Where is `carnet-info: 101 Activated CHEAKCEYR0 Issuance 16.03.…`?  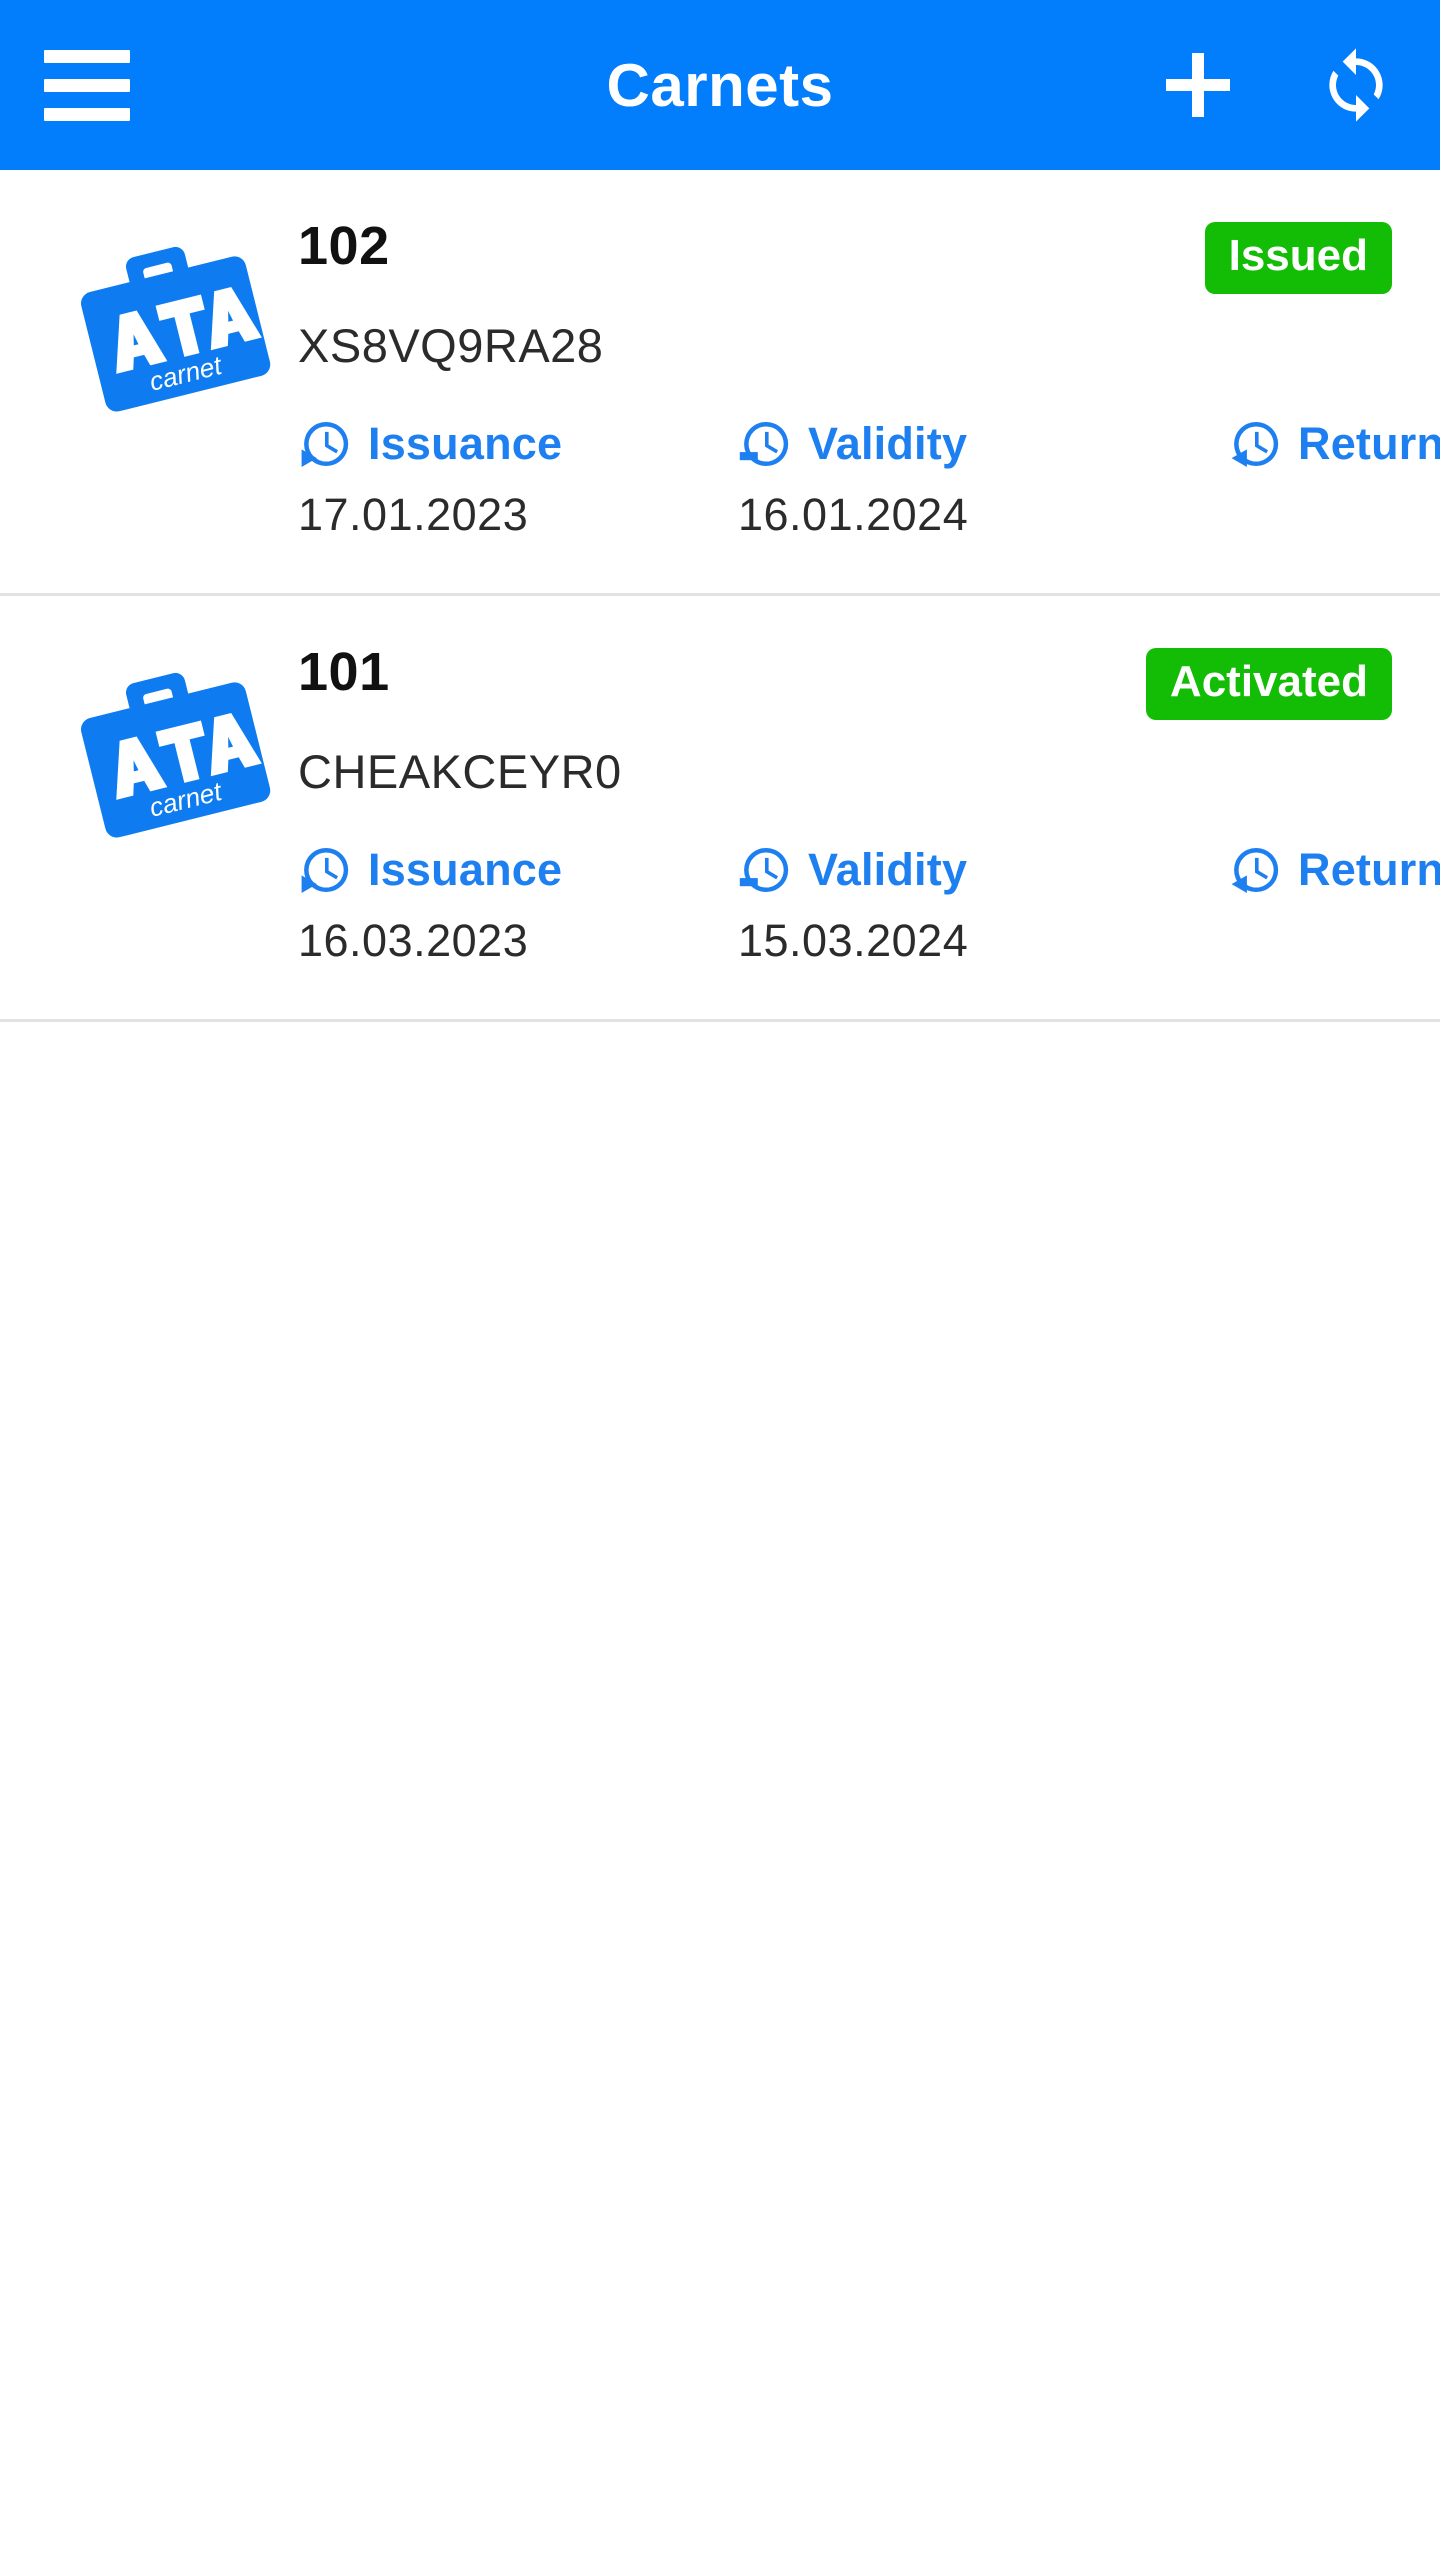
carnet-info: 101 Activated CHEAKCEYR0 Issuance 16.03.… is located at coordinates (869, 803).